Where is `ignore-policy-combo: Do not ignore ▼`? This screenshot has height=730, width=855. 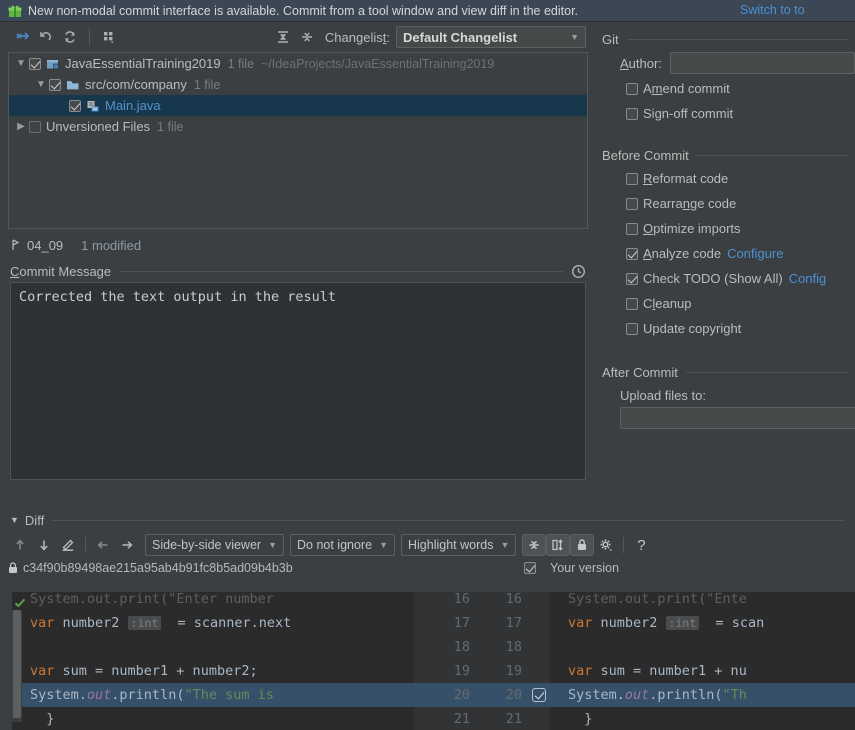 ignore-policy-combo: Do not ignore ▼ is located at coordinates (342, 545).